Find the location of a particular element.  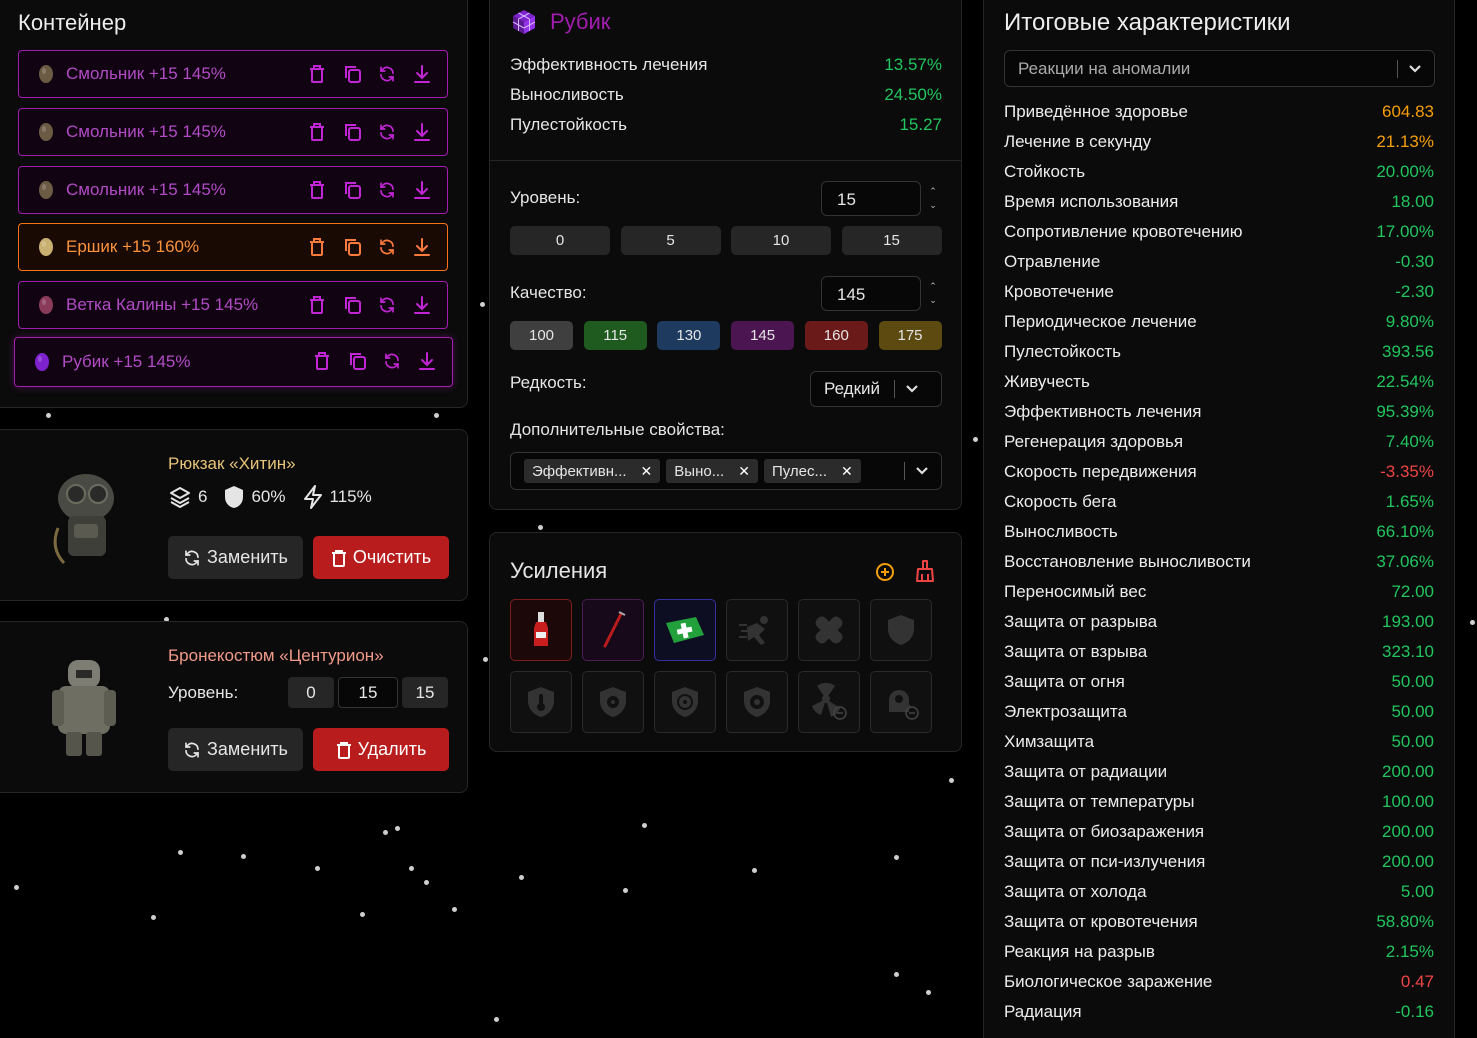

artifact-row: Ершик +15 160% is located at coordinates (233, 247).